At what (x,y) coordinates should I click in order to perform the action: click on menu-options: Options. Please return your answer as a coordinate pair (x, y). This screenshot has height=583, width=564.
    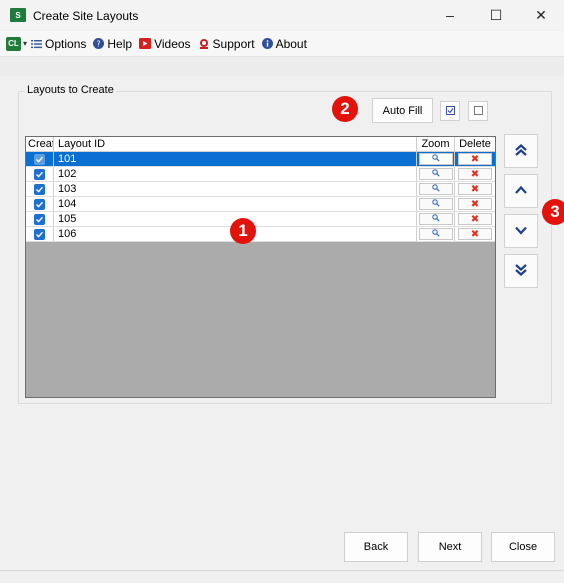
    Looking at the image, I should click on (58, 44).